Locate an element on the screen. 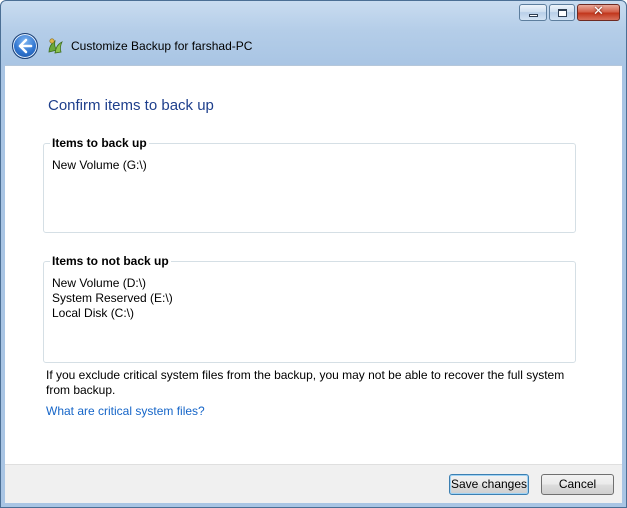 The width and height of the screenshot is (627, 508). maximize-button is located at coordinates (562, 12).